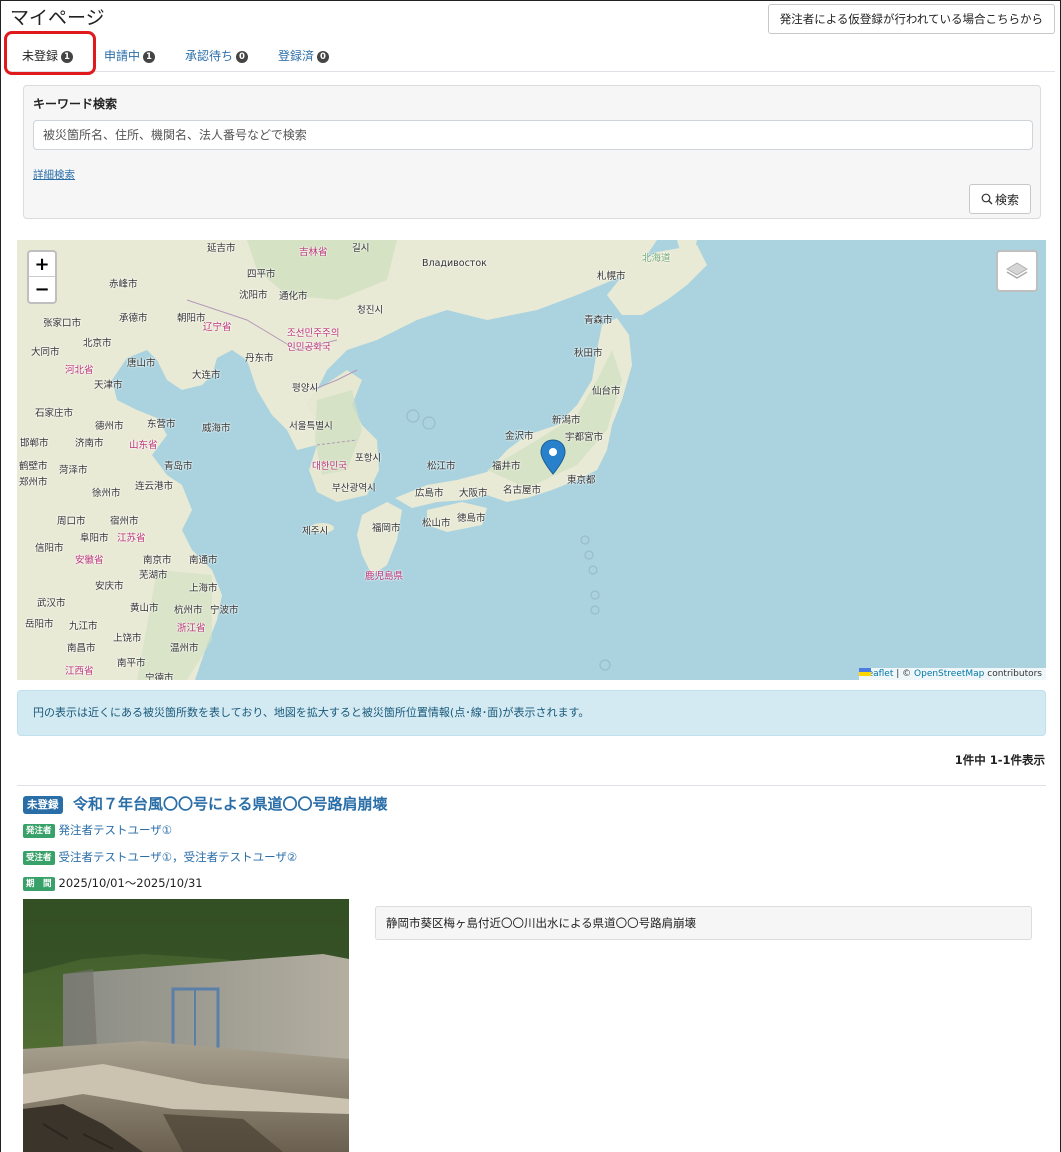 The height and width of the screenshot is (1152, 1061). Describe the element at coordinates (79, 671) in the screenshot. I see `map-place-label: 江西省` at that location.